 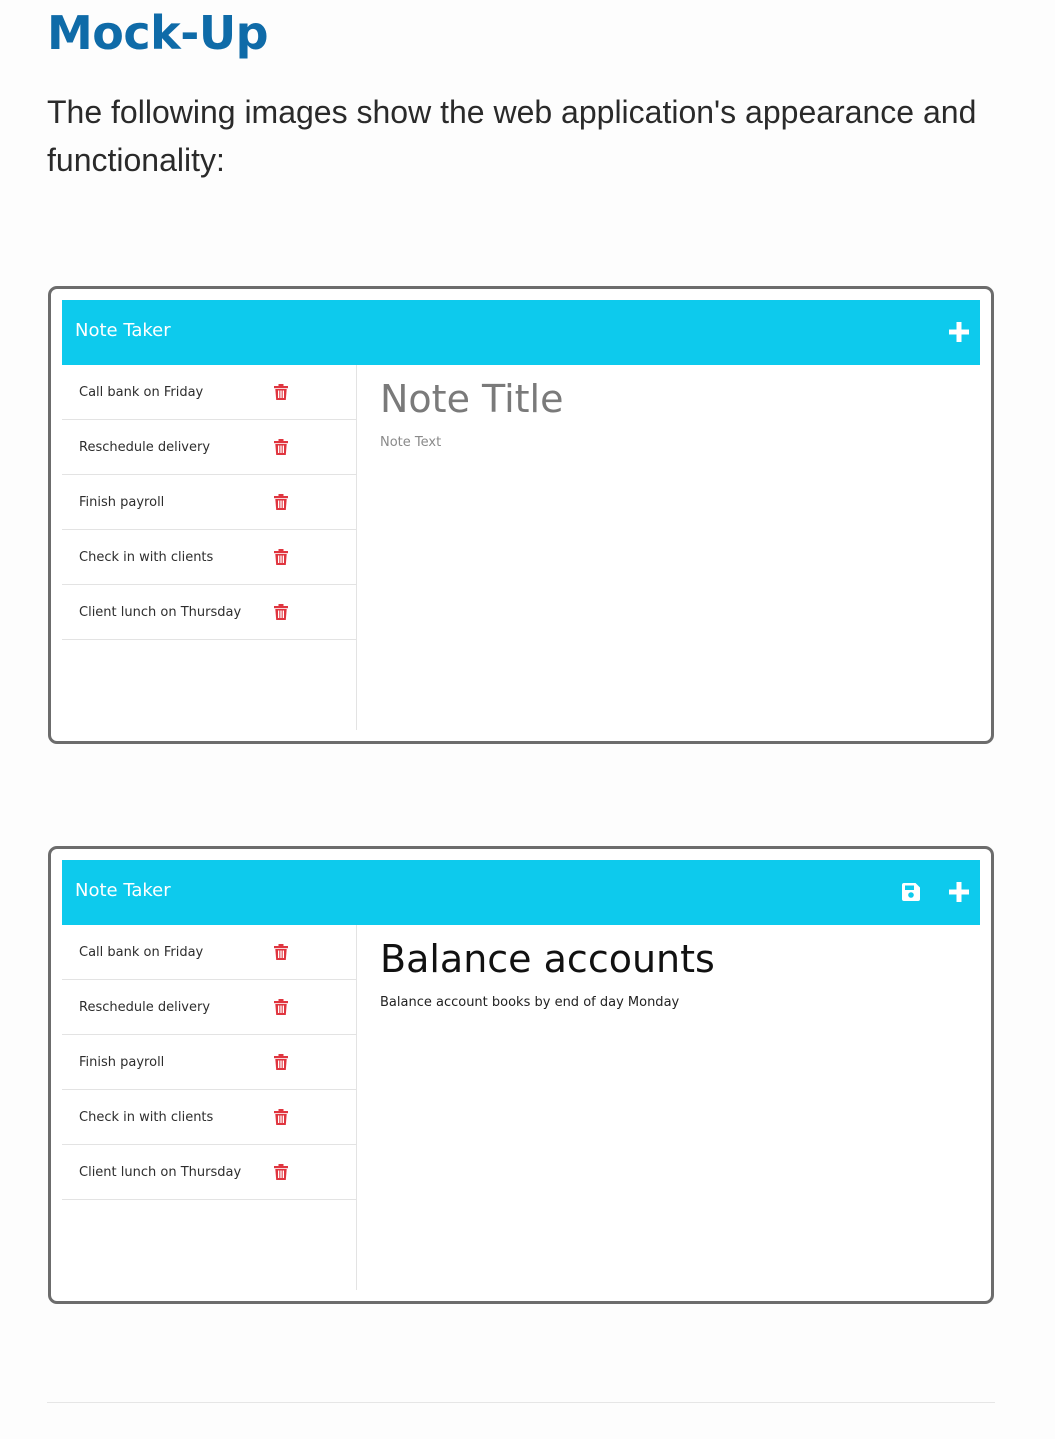 I want to click on save-icon, so click(x=911, y=892).